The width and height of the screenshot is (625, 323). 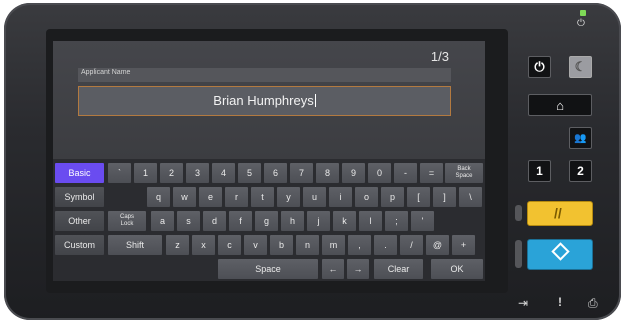 I want to click on applicant-name-input: Brian Humphreys, so click(x=264, y=101).